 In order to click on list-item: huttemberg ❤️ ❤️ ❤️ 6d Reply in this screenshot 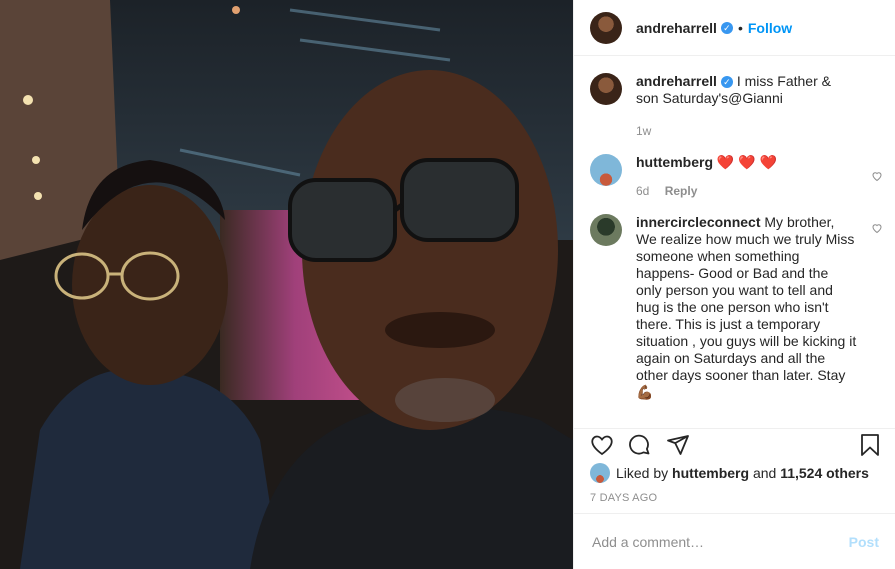, I will do `click(734, 170)`.